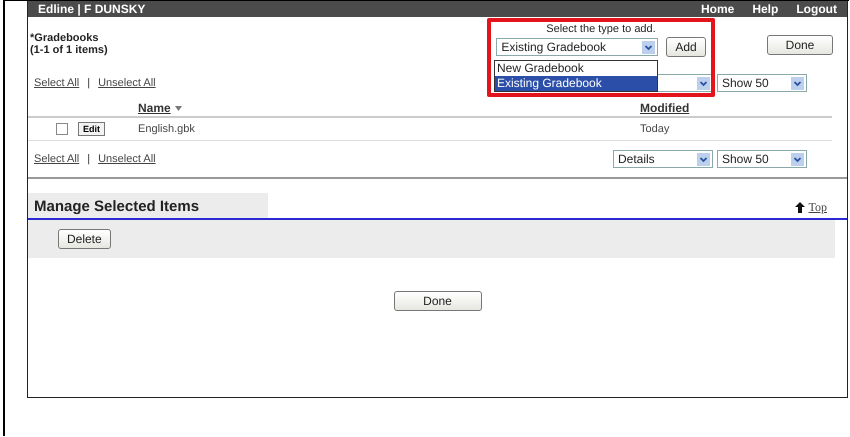 The height and width of the screenshot is (437, 850). Describe the element at coordinates (799, 208) in the screenshot. I see `up-arrow-icon` at that location.